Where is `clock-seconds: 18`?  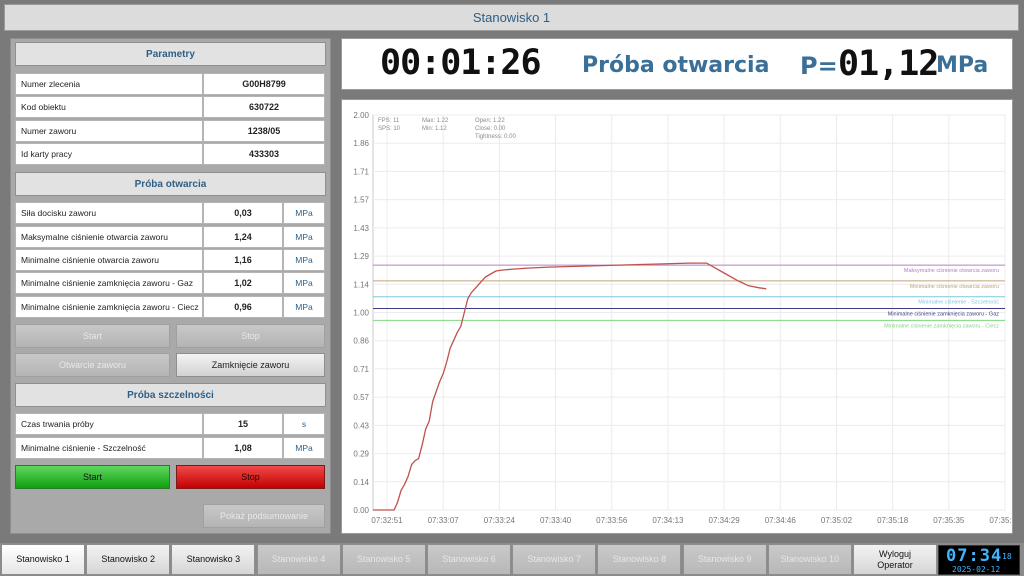
clock-seconds: 18 is located at coordinates (1007, 556).